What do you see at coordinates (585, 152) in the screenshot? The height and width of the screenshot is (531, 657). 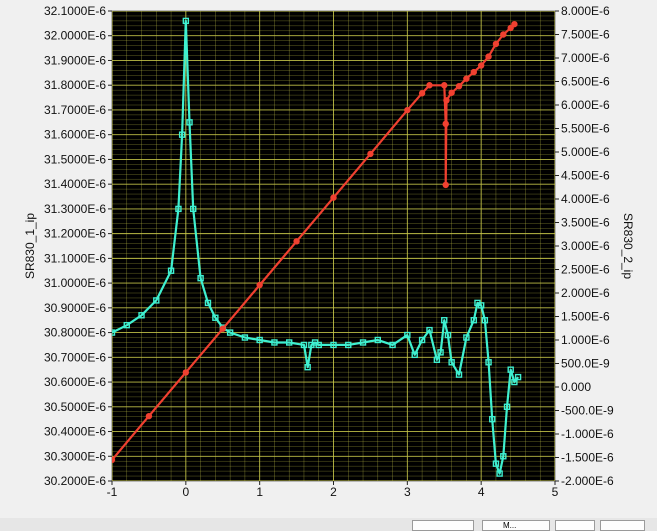 I see `y-right-tick-label: 5.000E-6` at bounding box center [585, 152].